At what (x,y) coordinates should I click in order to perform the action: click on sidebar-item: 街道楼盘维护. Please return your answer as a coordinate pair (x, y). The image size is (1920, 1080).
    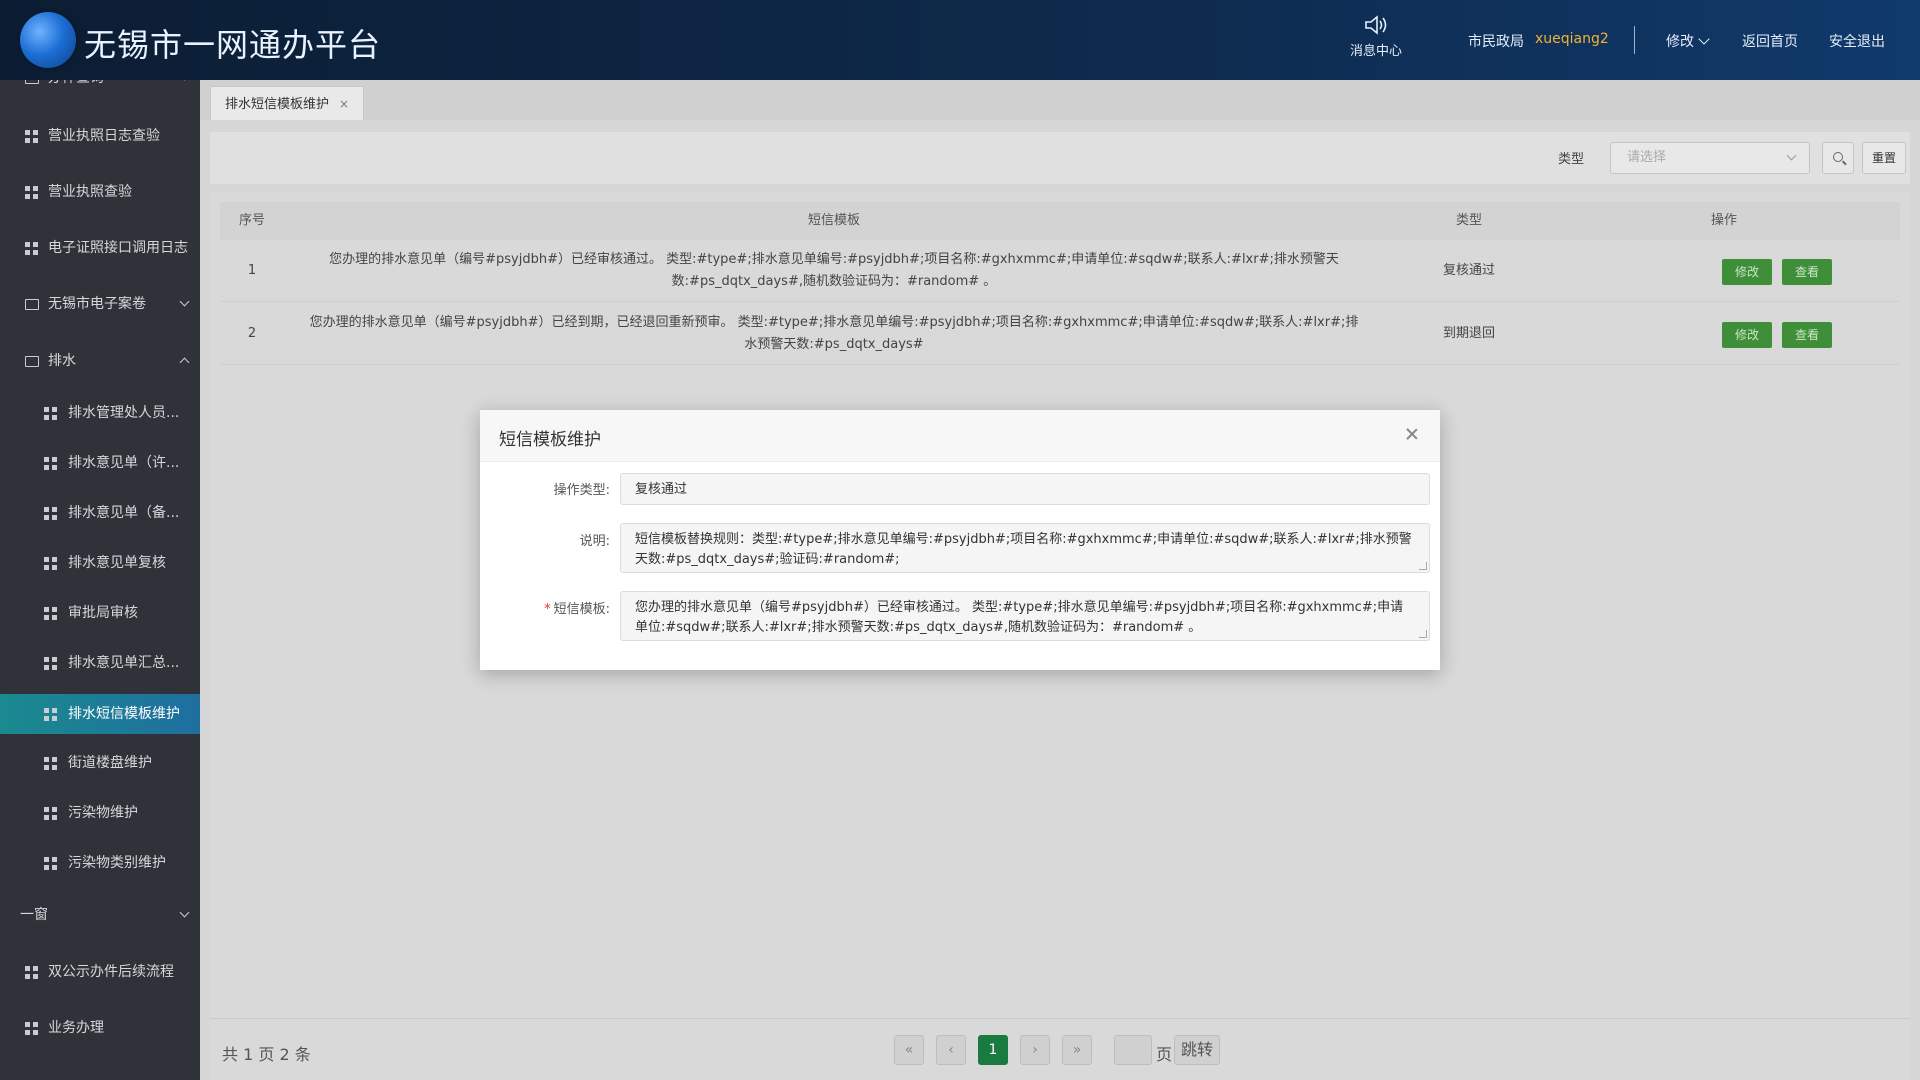
    Looking at the image, I should click on (100, 763).